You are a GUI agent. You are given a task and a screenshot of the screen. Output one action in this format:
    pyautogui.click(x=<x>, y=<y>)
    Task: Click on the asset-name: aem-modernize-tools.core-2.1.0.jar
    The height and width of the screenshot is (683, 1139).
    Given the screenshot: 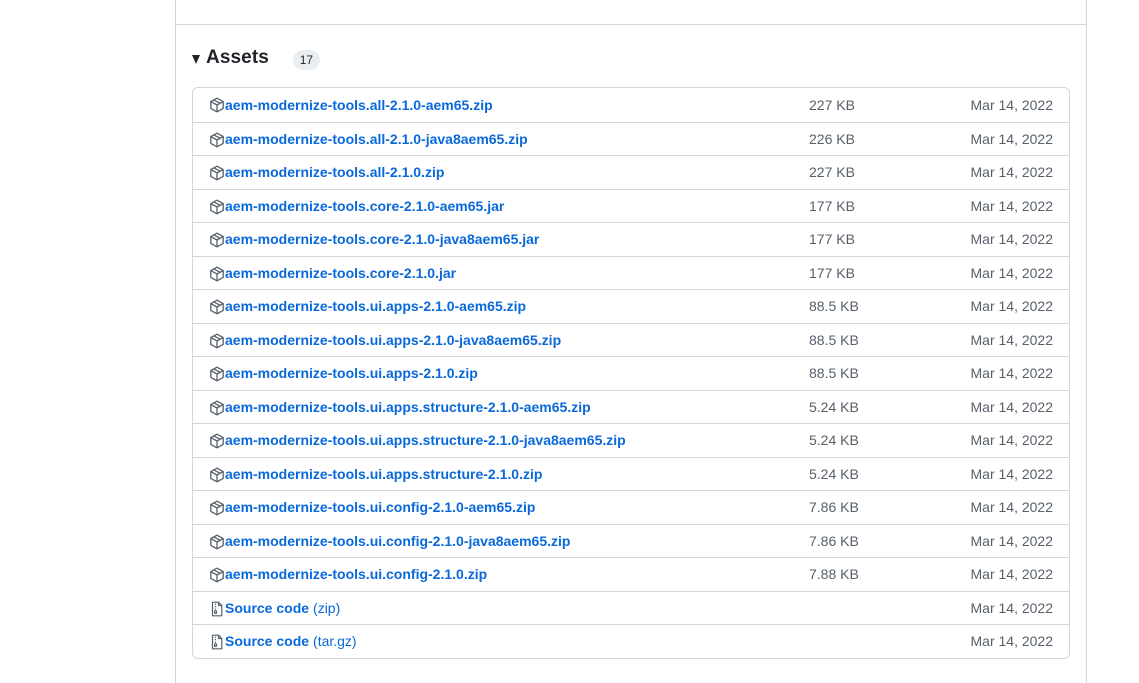 What is the action you would take?
    pyautogui.click(x=341, y=272)
    